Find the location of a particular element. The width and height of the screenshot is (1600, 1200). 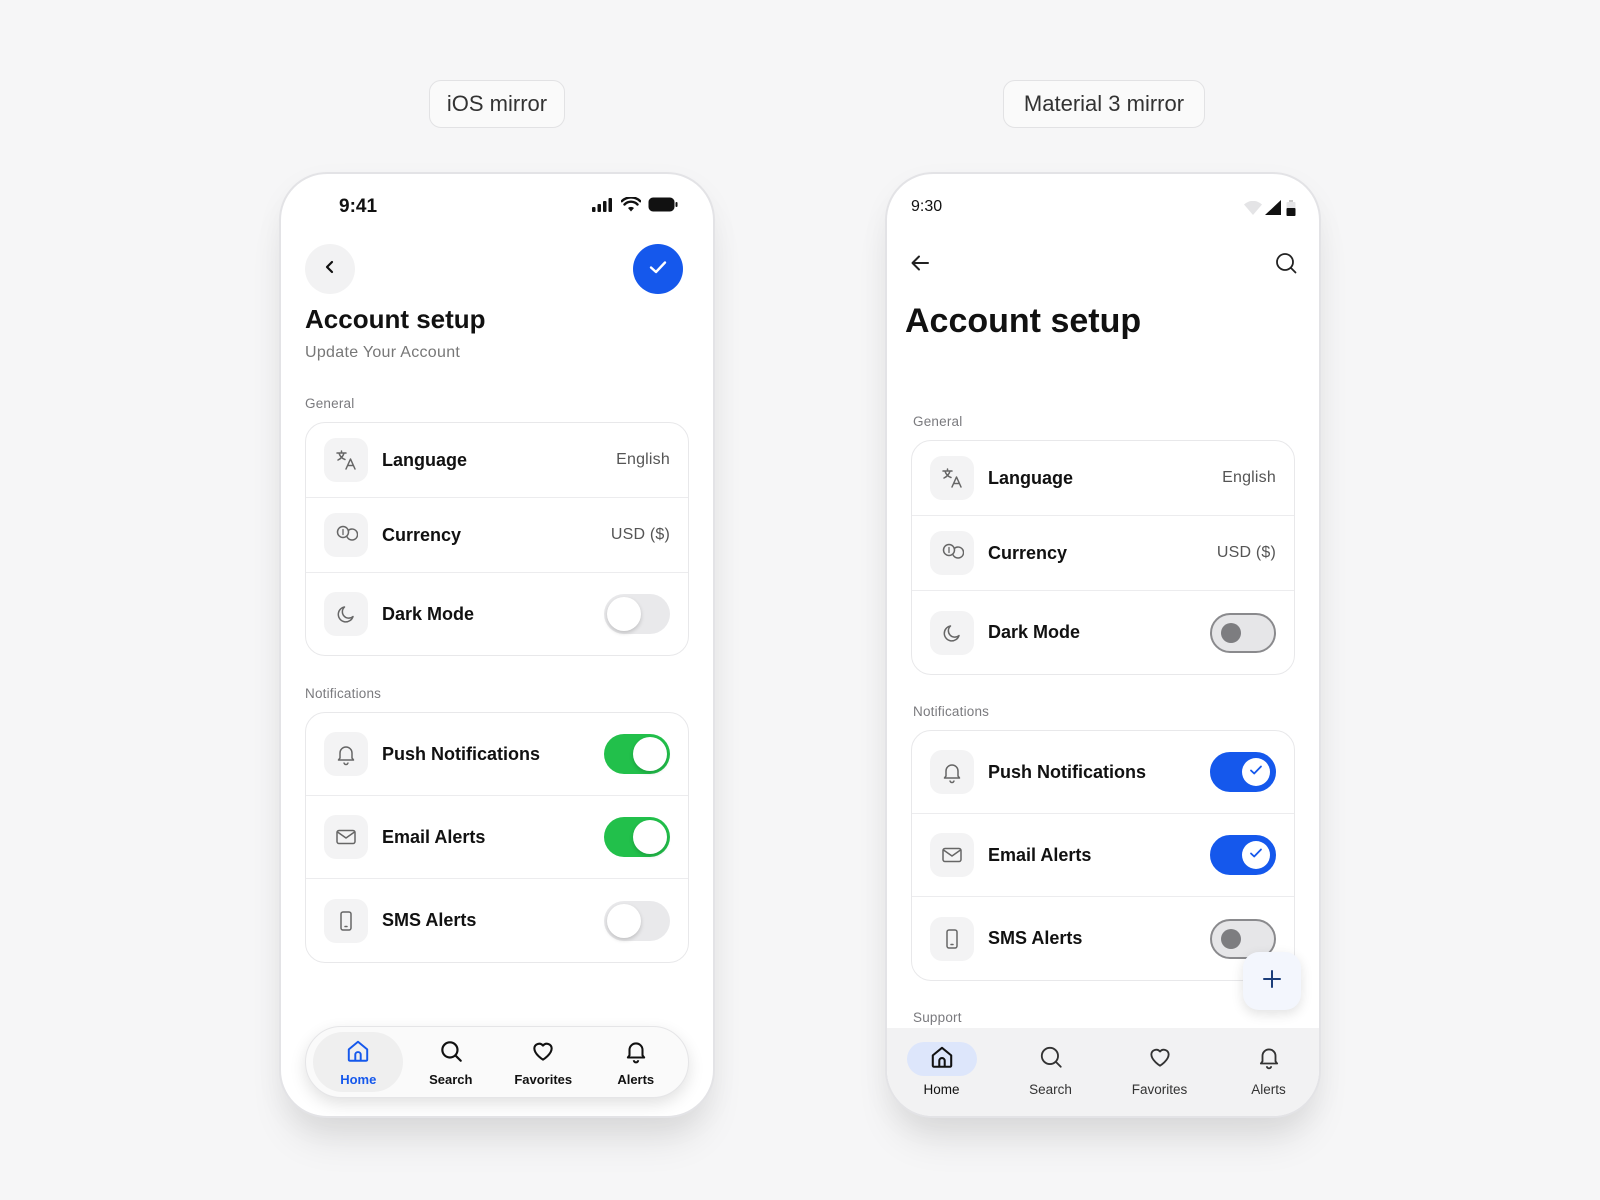

push-notifications-toggle is located at coordinates (637, 754).